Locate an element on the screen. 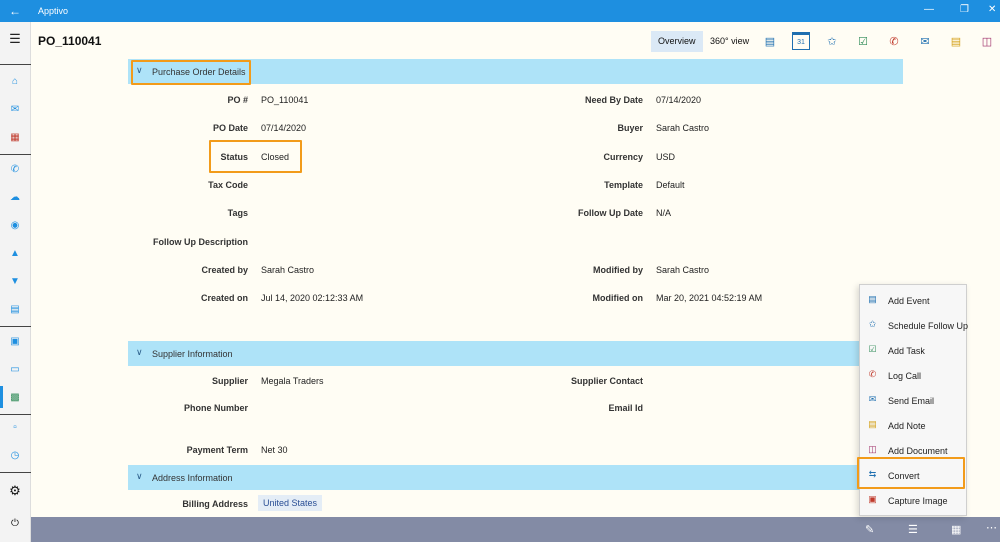  billing-address-label: Billing Address is located at coordinates (215, 504).